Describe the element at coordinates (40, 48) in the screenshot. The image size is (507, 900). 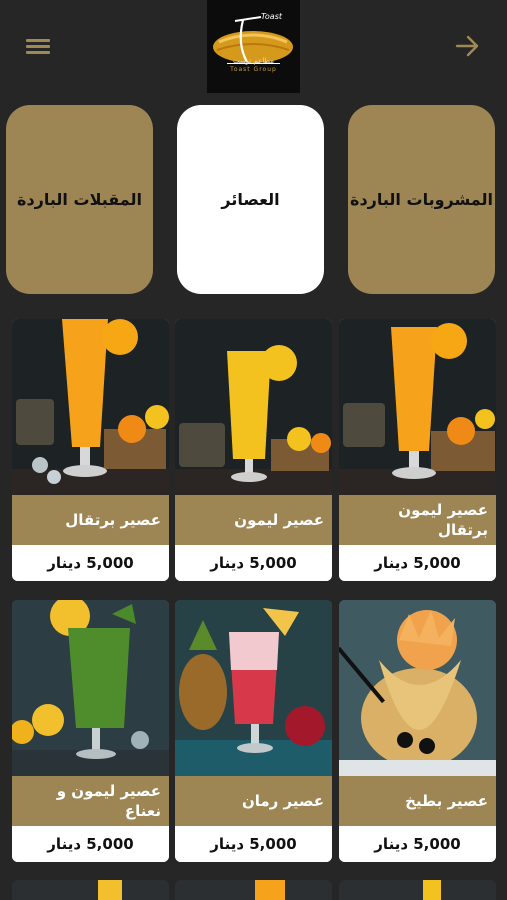
I see `hamburger-menu-icon` at that location.